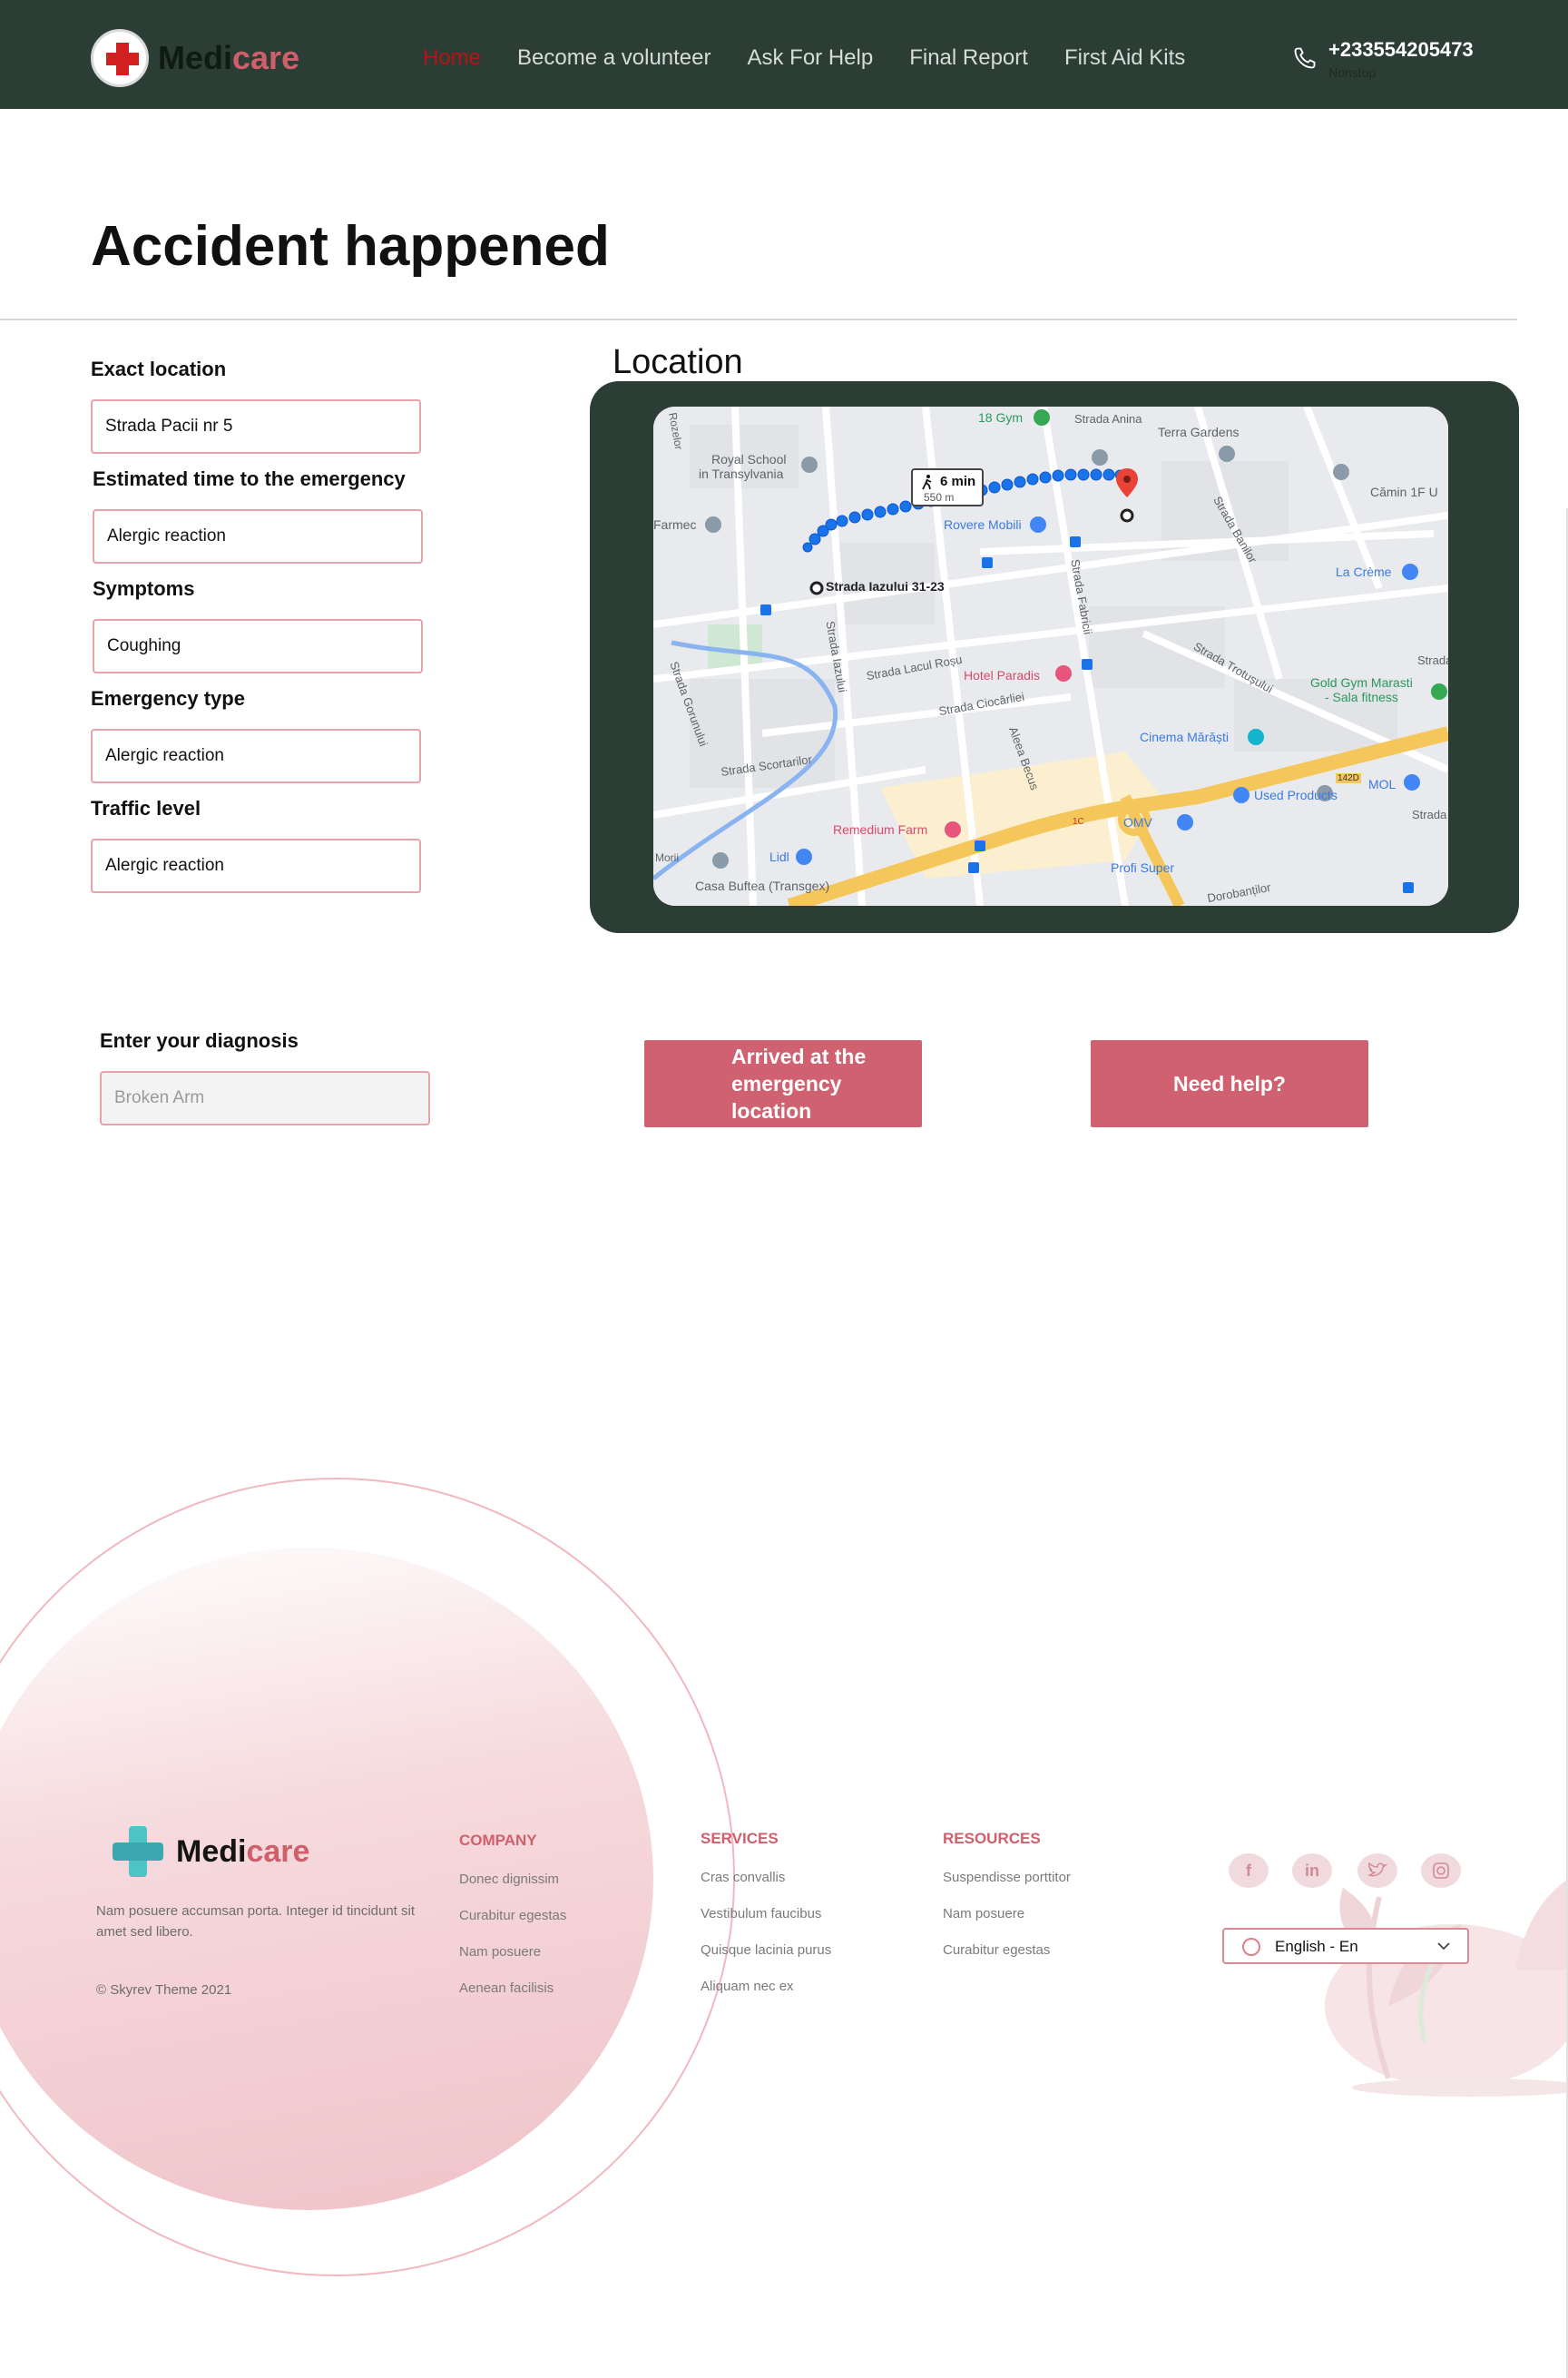  I want to click on map-label: 18 Gym, so click(1001, 418).